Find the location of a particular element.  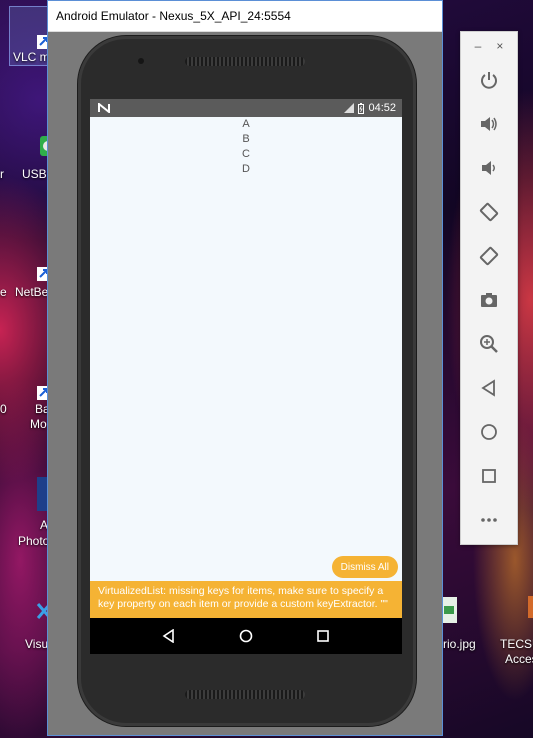

rotate-right-icon is located at coordinates (489, 256).